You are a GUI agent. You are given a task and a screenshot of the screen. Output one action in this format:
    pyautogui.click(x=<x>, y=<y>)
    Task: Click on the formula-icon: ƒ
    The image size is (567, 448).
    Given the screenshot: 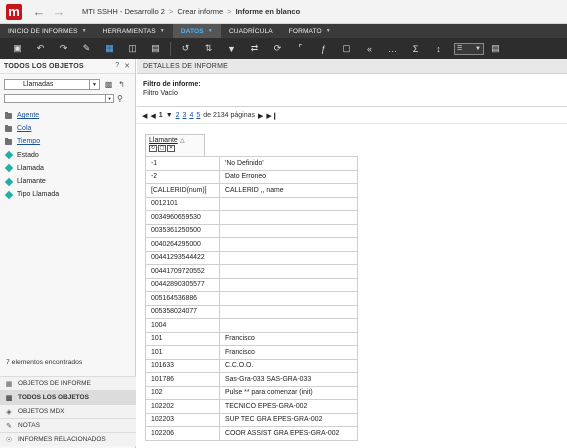 What is the action you would take?
    pyautogui.click(x=323, y=48)
    